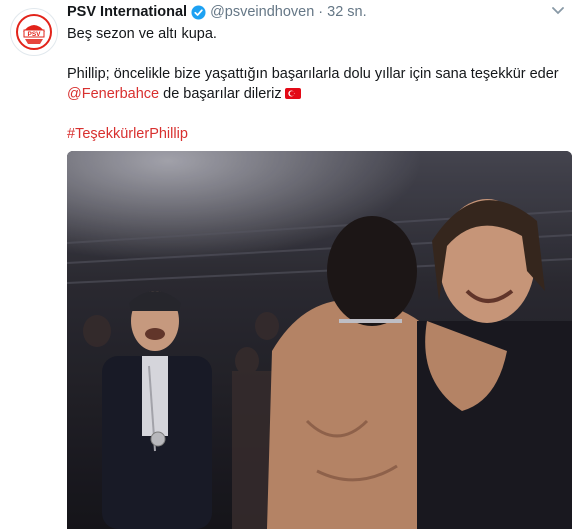  I want to click on turkey-flag-icon, so click(292, 93).